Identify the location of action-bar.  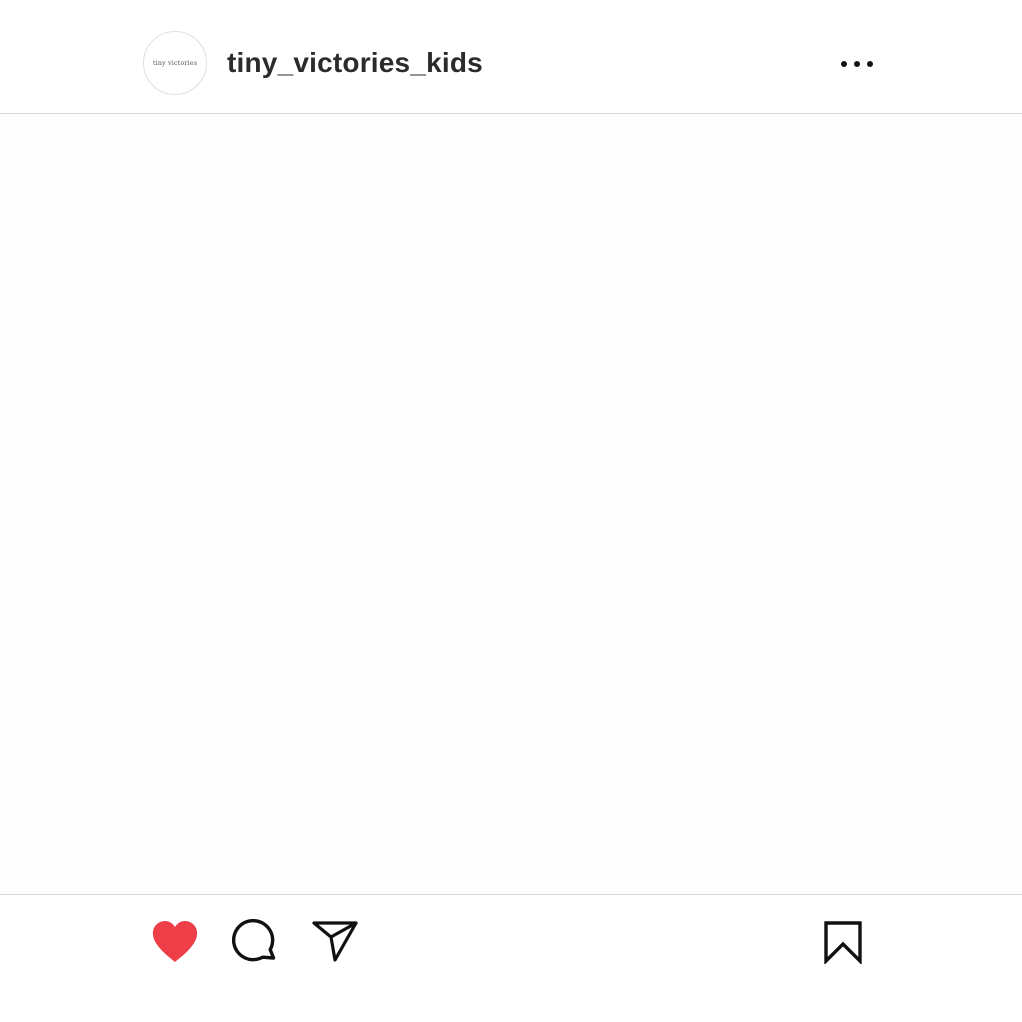
(511, 959).